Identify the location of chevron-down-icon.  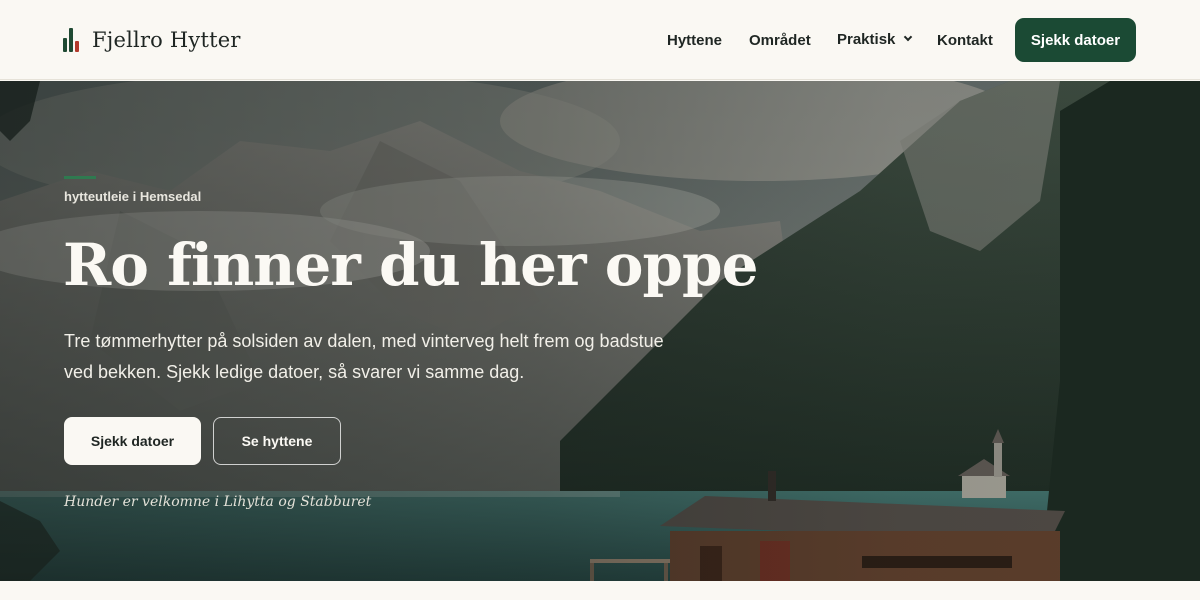
(908, 37).